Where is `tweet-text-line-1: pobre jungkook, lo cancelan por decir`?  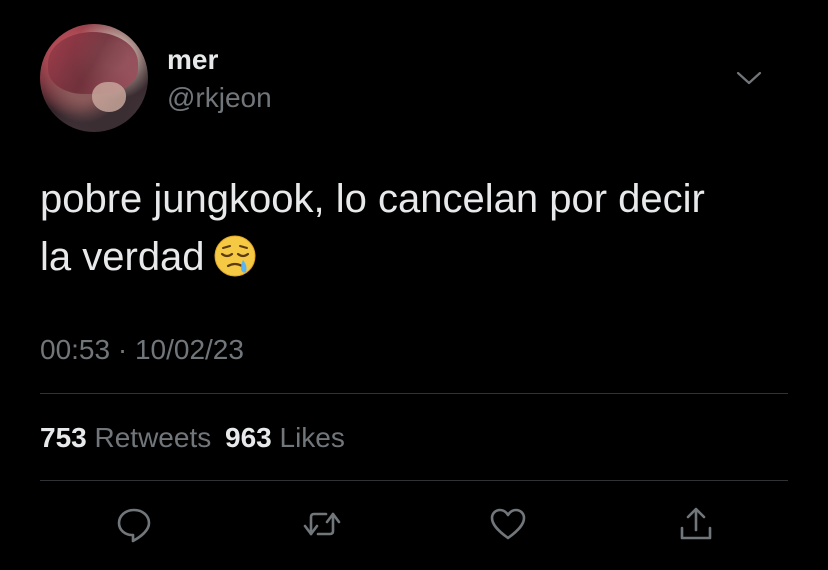 tweet-text-line-1: pobre jungkook, lo cancelan por decir is located at coordinates (372, 199).